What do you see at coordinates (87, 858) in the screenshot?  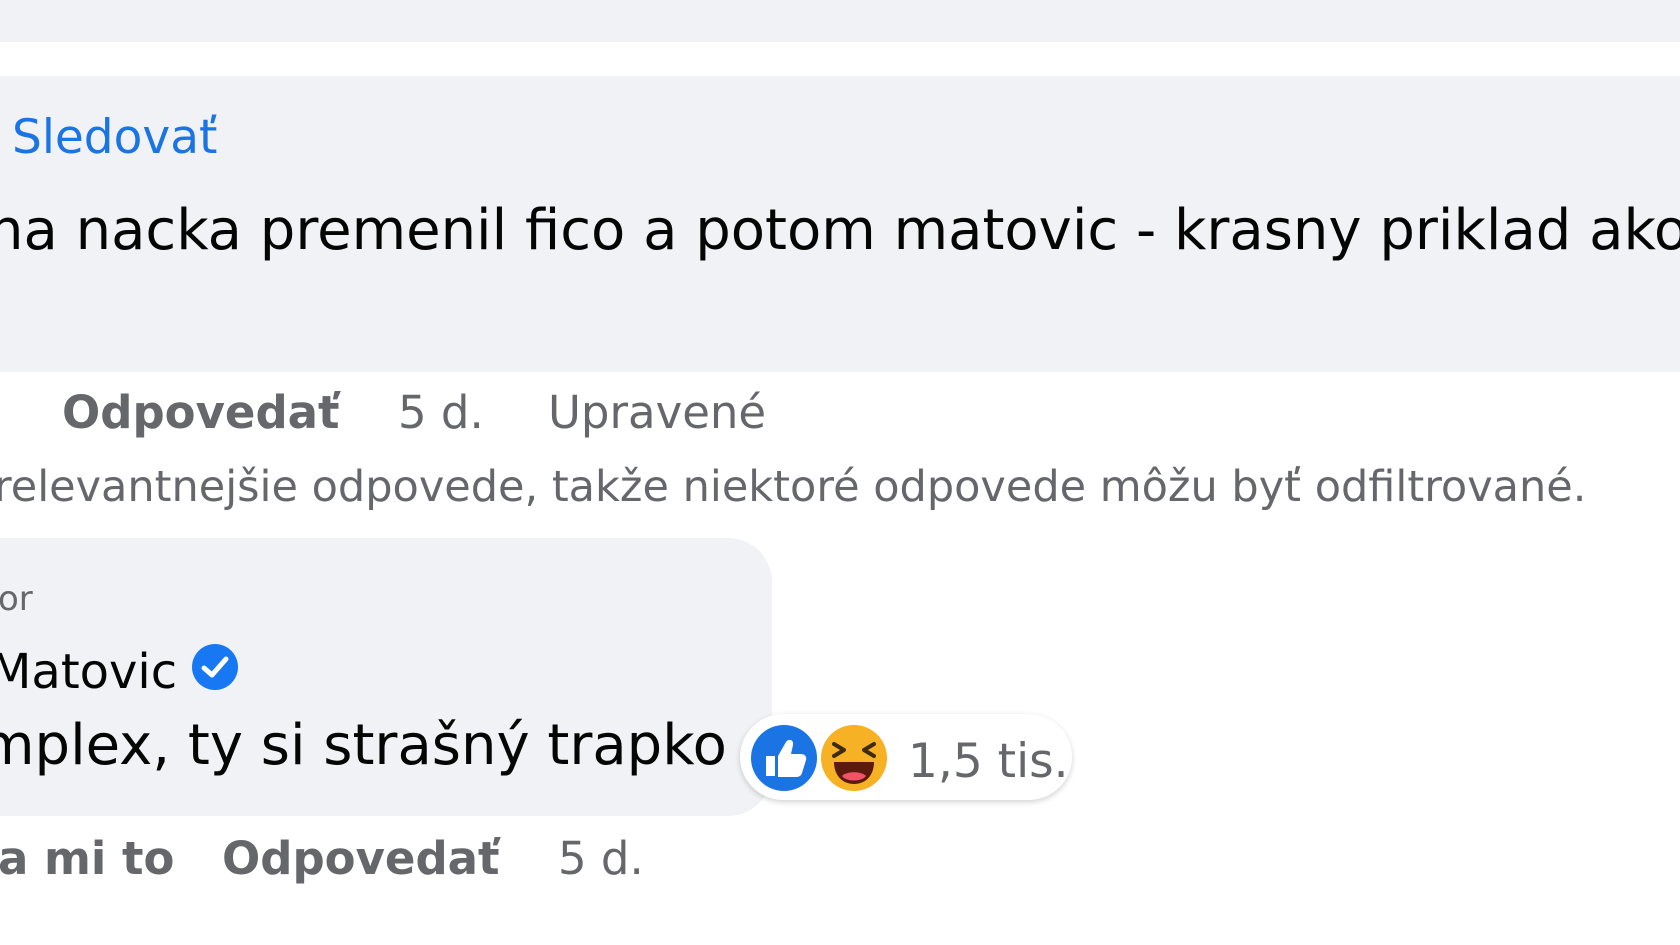 I see `like-button: a mi to` at bounding box center [87, 858].